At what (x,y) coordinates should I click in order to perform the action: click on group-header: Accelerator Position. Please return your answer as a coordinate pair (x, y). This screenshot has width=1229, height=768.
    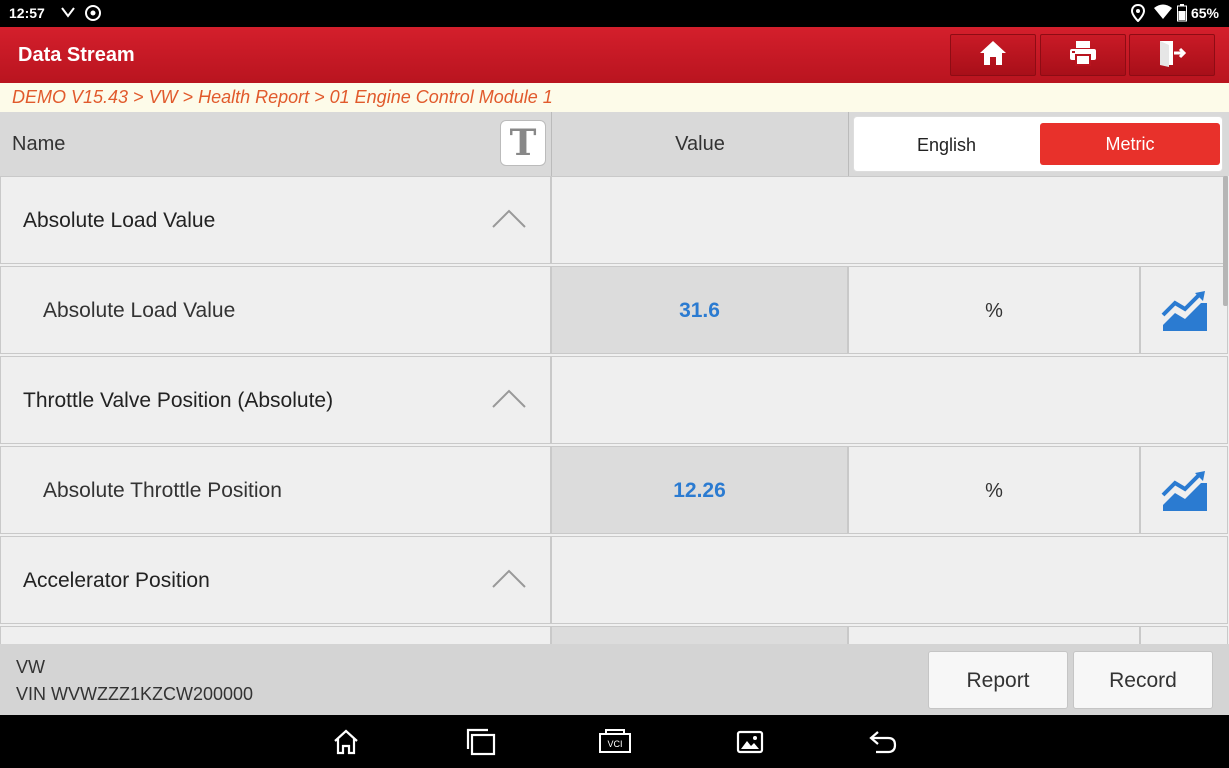
    Looking at the image, I should click on (614, 581).